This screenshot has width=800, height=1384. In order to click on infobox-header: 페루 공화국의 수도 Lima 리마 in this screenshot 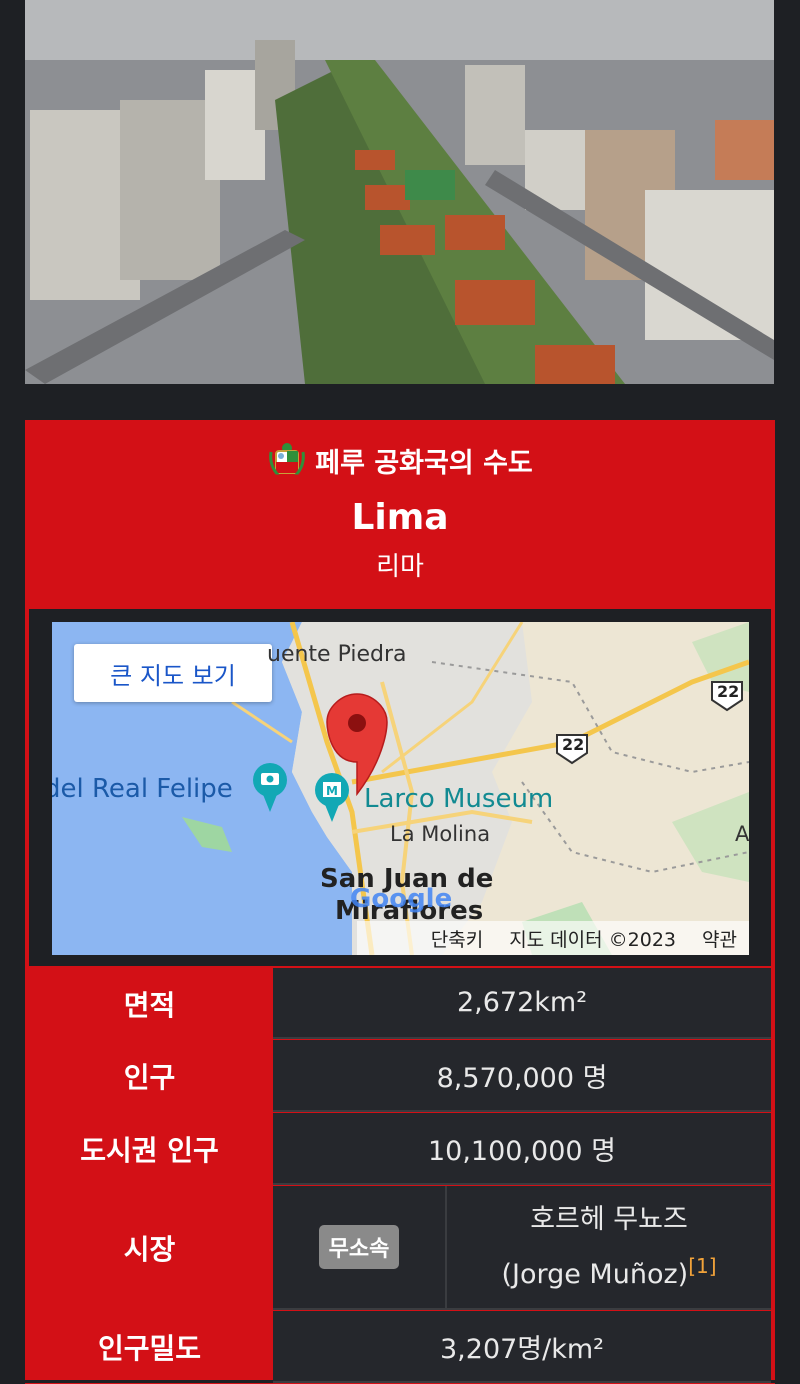, I will do `click(400, 513)`.